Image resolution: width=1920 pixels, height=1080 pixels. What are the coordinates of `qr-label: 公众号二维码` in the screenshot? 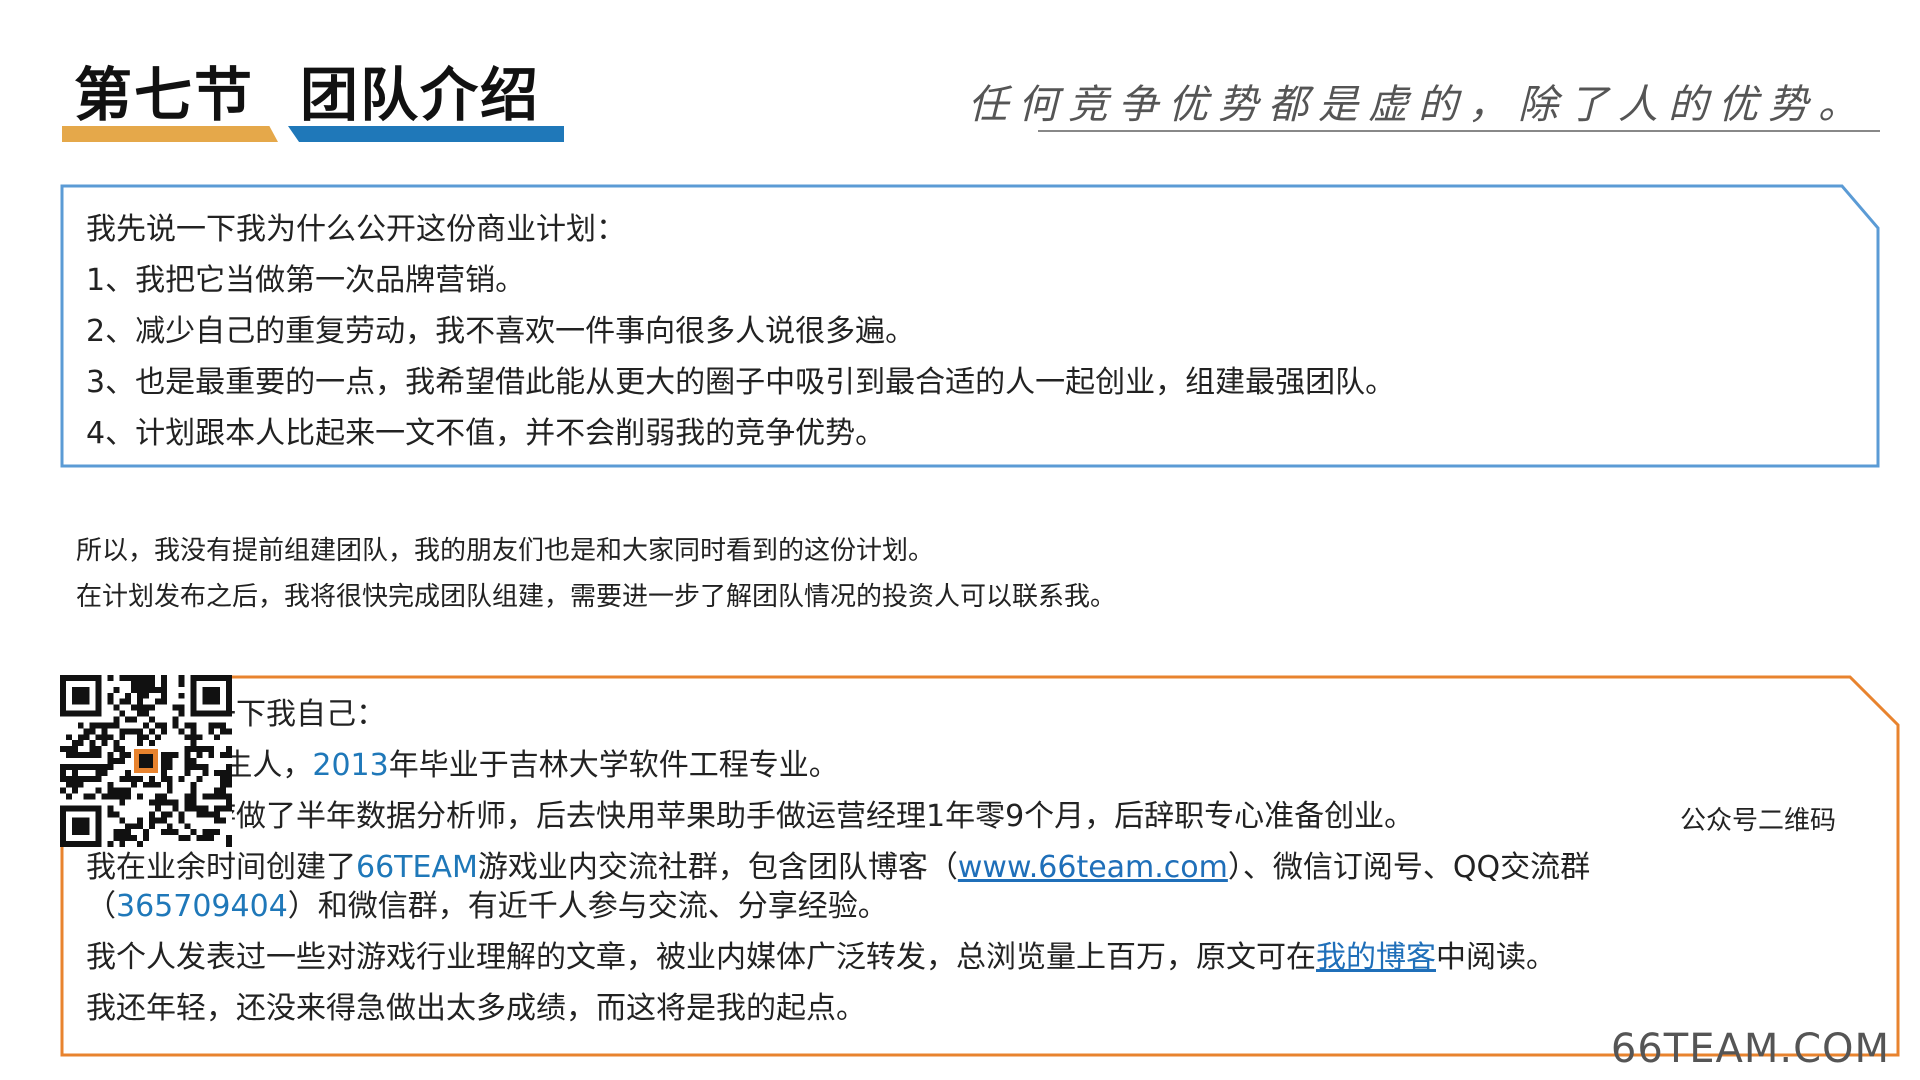 It's located at (1758, 821).